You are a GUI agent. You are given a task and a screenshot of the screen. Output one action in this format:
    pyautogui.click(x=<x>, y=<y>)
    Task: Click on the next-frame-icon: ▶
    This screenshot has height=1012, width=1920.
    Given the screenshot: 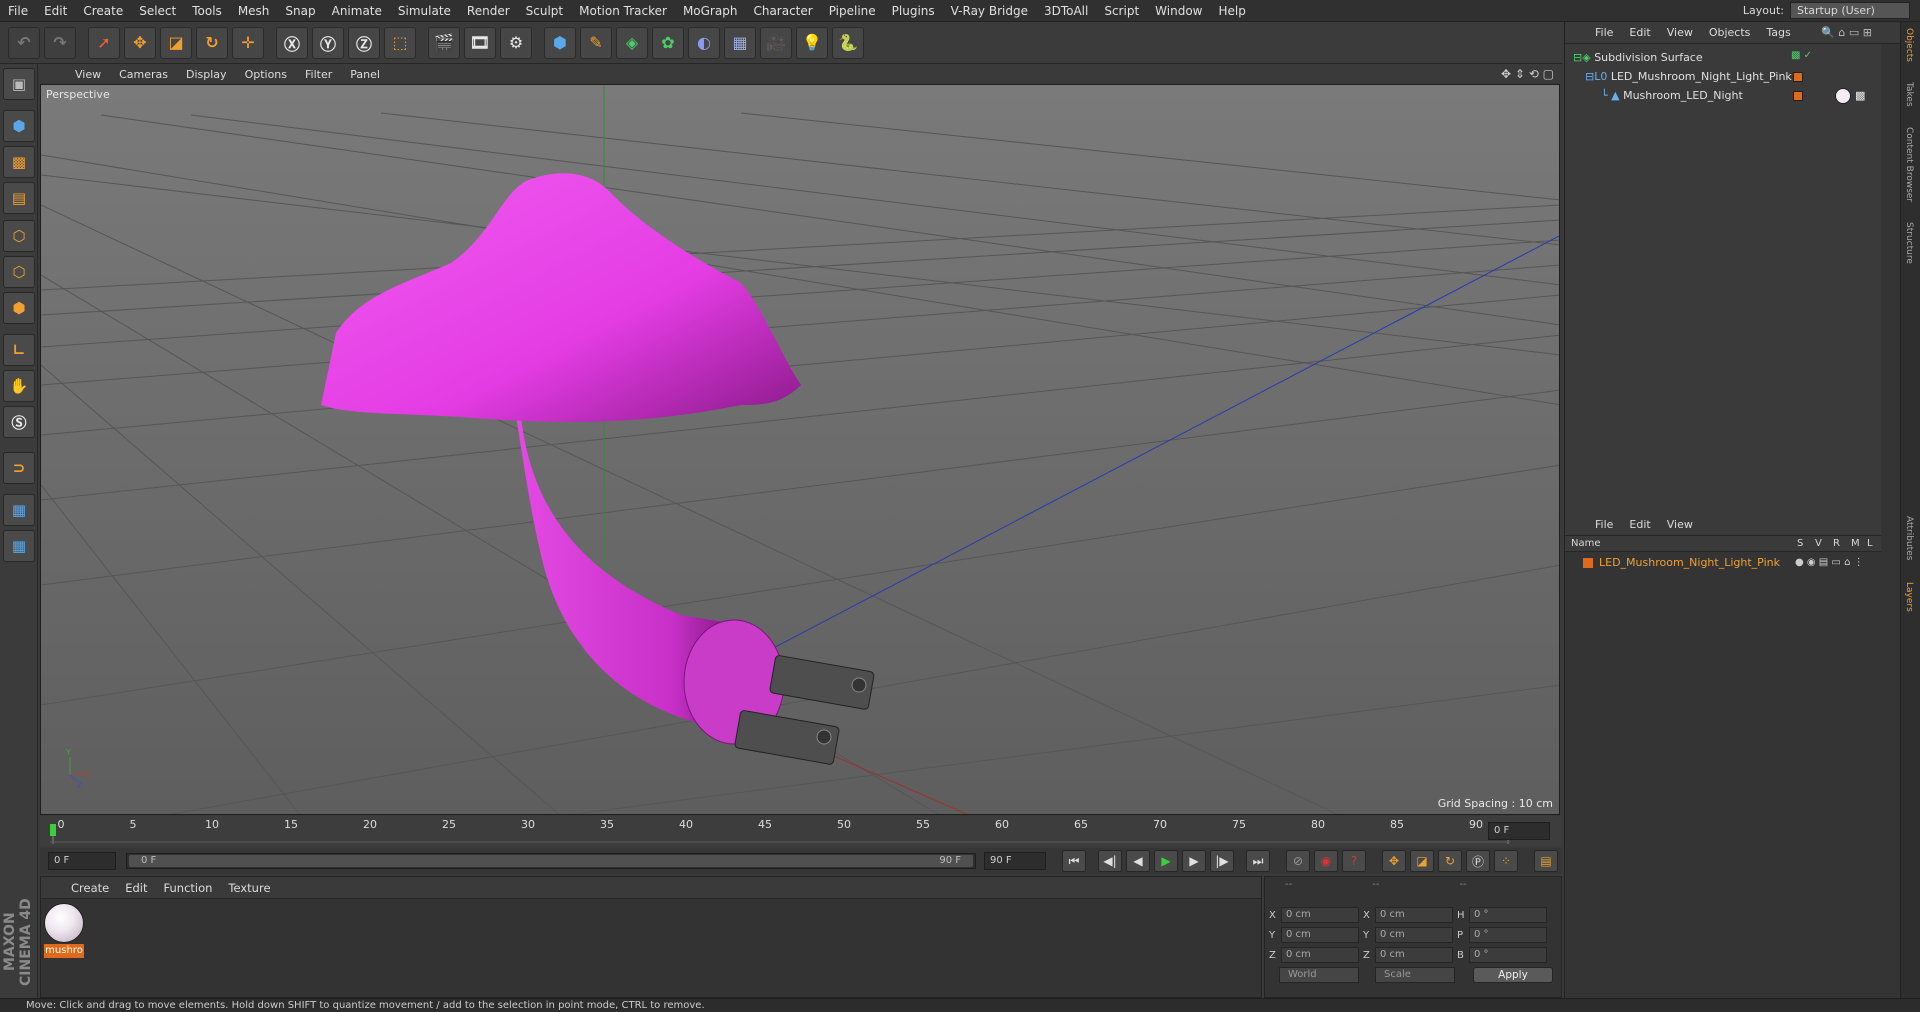 What is the action you would take?
    pyautogui.click(x=1194, y=861)
    